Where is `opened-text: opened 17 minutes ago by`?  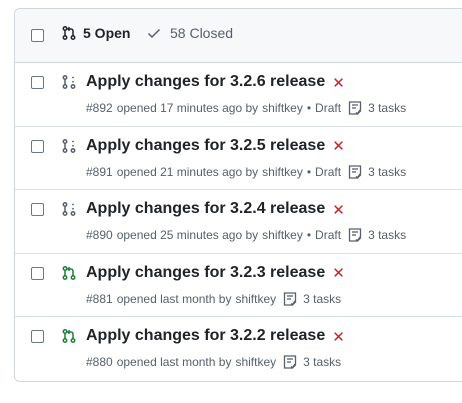 opened-text: opened 17 minutes ago by is located at coordinates (187, 108).